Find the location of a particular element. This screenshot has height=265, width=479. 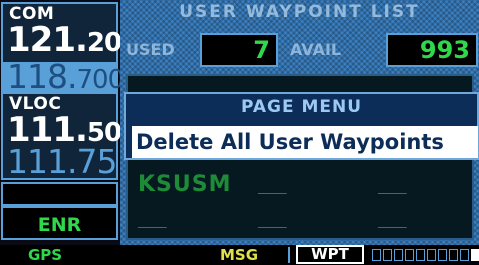

message-annunciator: MSG is located at coordinates (239, 255).